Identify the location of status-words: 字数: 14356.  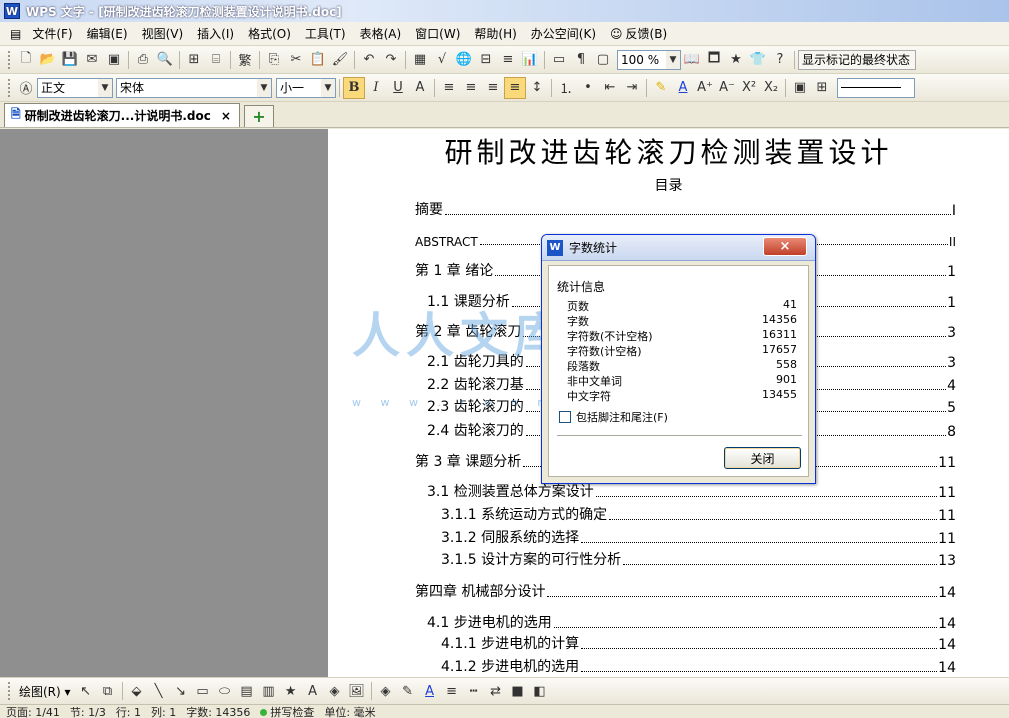
(218, 711).